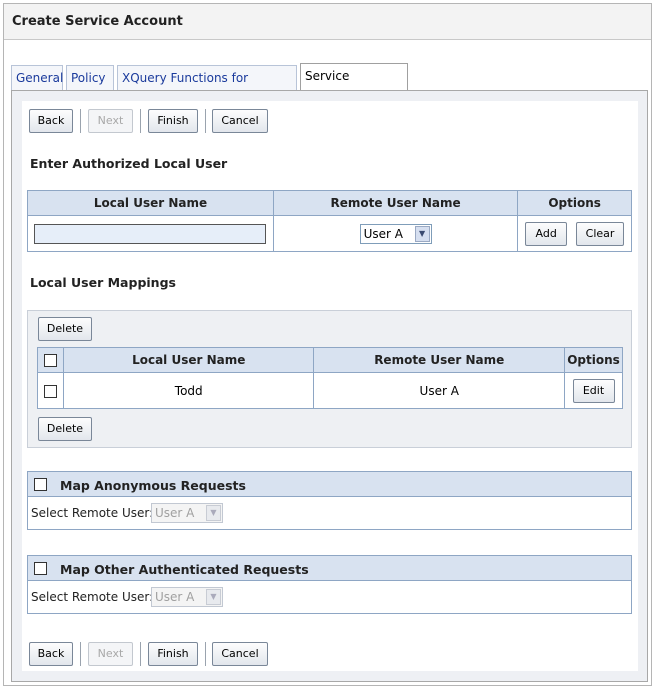 The width and height of the screenshot is (656, 689). What do you see at coordinates (546, 233) in the screenshot?
I see `add-button: Add` at bounding box center [546, 233].